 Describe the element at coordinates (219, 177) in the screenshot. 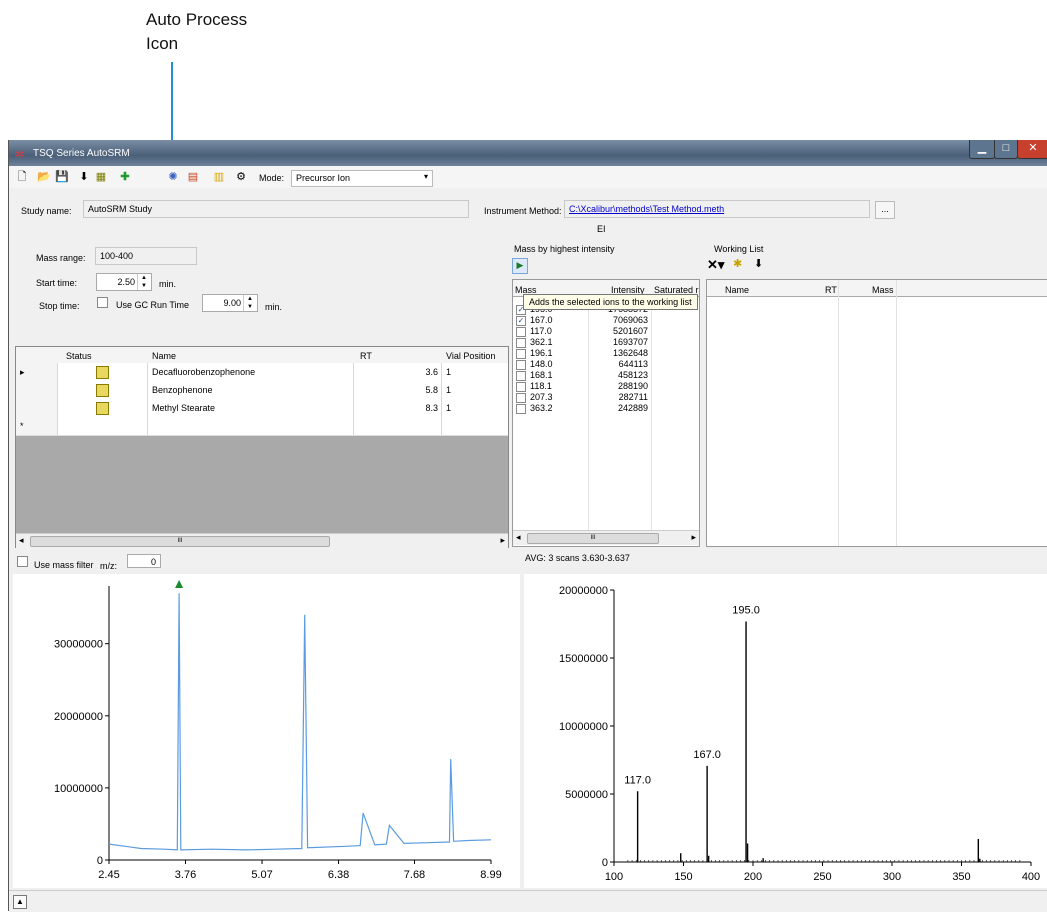

I see `folder-icon: ▥` at that location.